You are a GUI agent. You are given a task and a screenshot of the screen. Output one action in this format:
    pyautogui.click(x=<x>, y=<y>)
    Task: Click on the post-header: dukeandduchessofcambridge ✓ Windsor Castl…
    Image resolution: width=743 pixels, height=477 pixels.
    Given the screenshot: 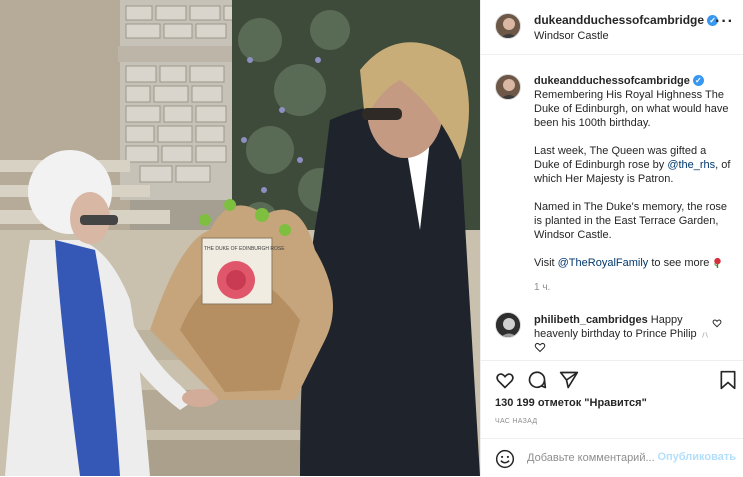 What is the action you would take?
    pyautogui.click(x=612, y=27)
    